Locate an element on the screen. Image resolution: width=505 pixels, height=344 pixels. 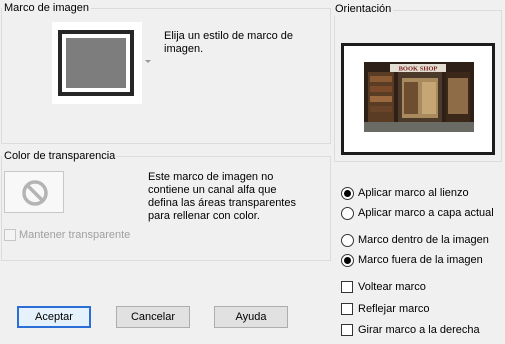
frame-thumbnail-image is located at coordinates (96, 63).